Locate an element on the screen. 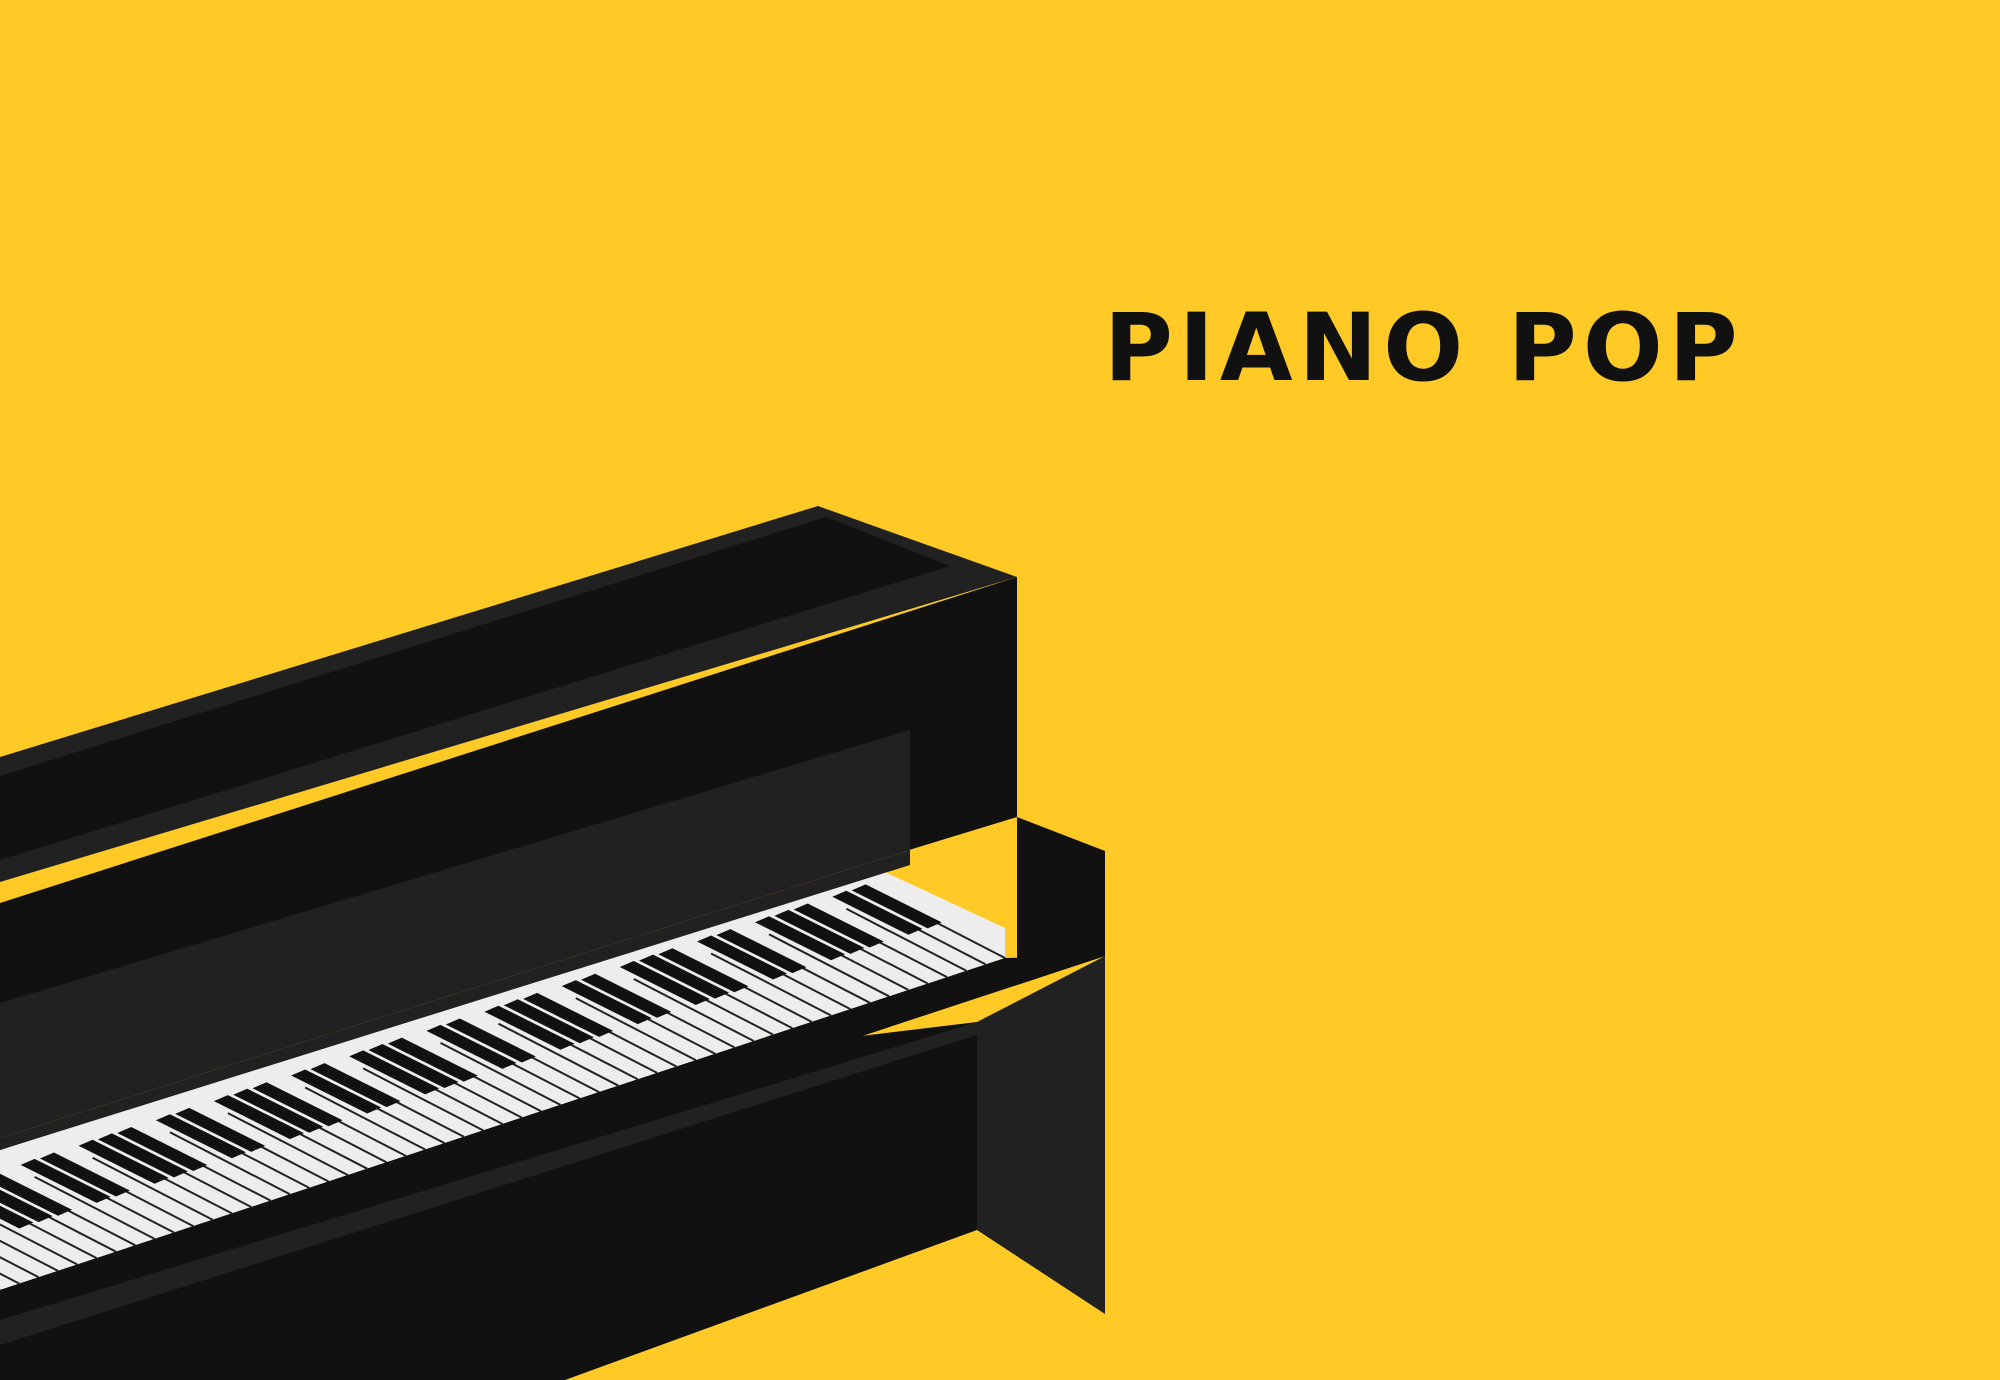 The image size is (2000, 1380). piano-lower-side is located at coordinates (1041, 1135).